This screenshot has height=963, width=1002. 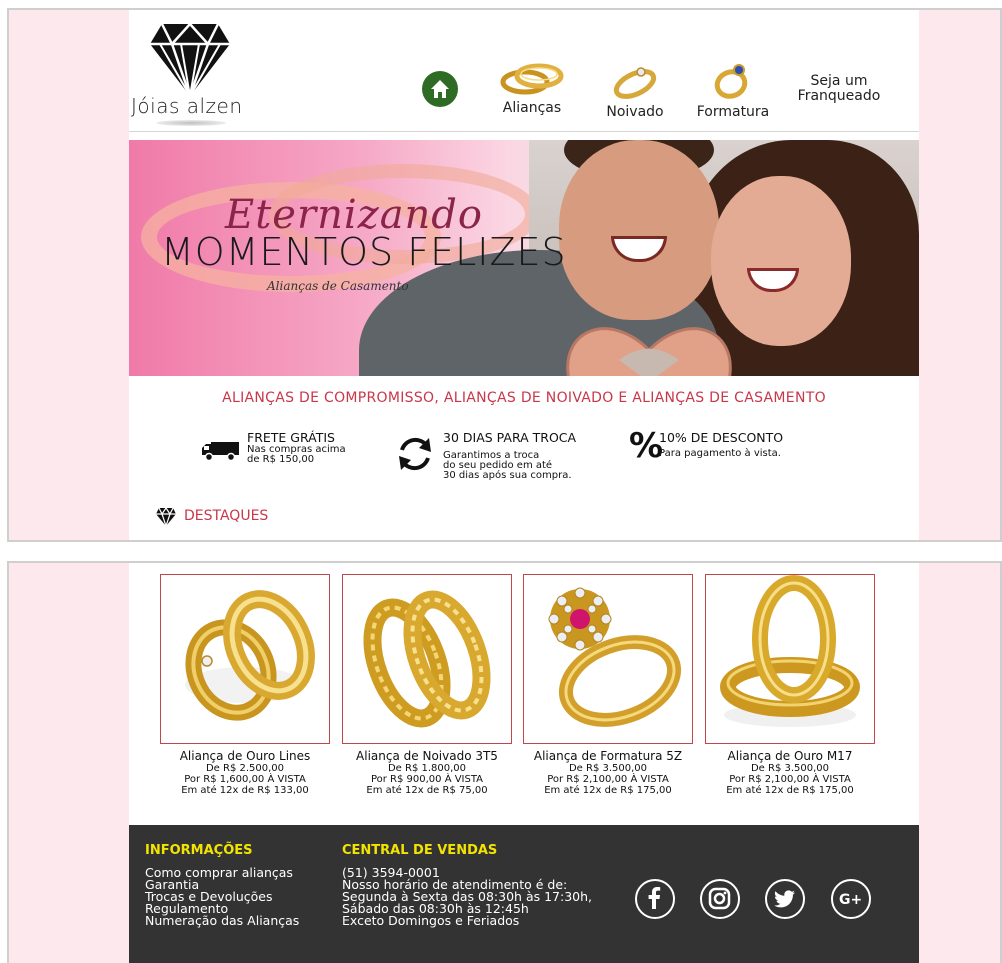 I want to click on product-installments: Em até 12x de R$ 133,00, so click(x=245, y=790).